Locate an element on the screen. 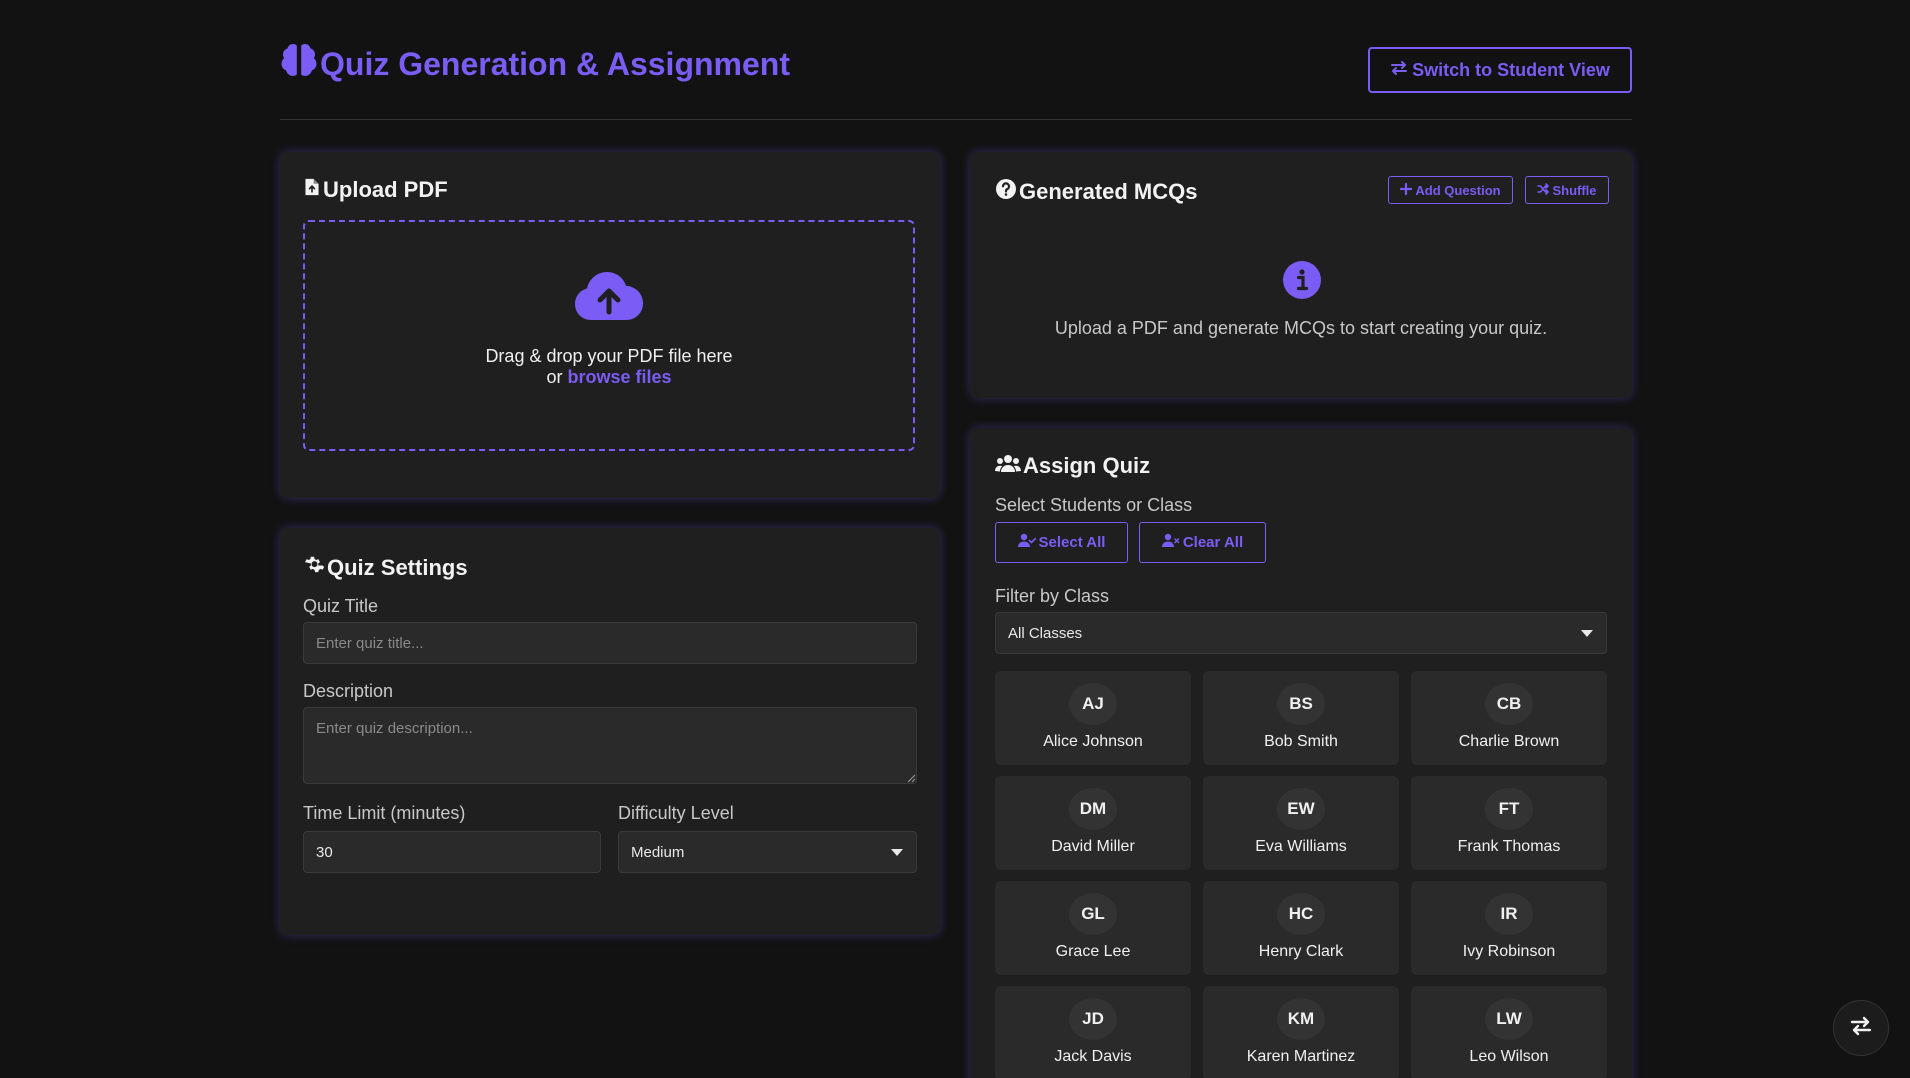 The height and width of the screenshot is (1078, 1910). student-name: Alice Johnson is located at coordinates (1093, 741).